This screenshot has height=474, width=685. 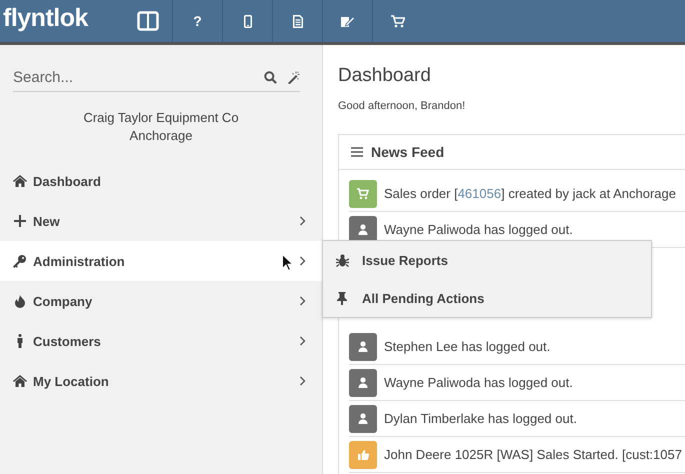 What do you see at coordinates (357, 152) in the screenshot?
I see `menu-icon` at bounding box center [357, 152].